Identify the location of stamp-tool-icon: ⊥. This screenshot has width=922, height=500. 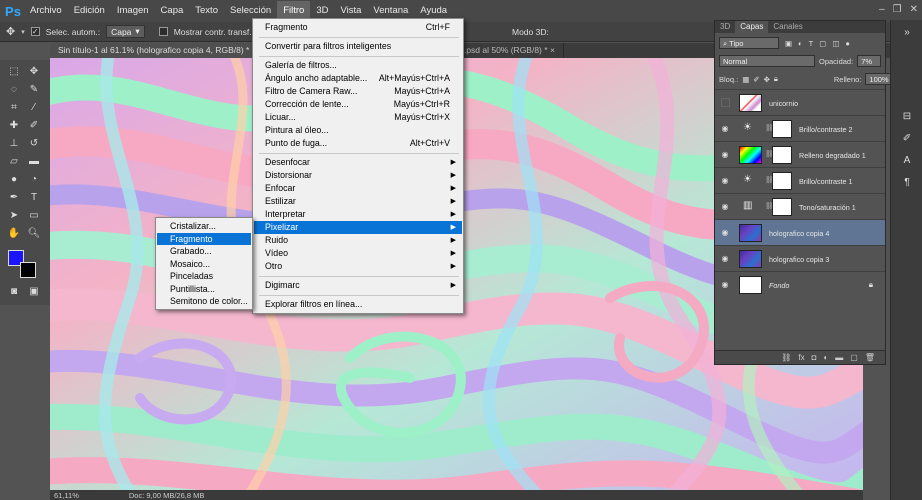
(14, 144).